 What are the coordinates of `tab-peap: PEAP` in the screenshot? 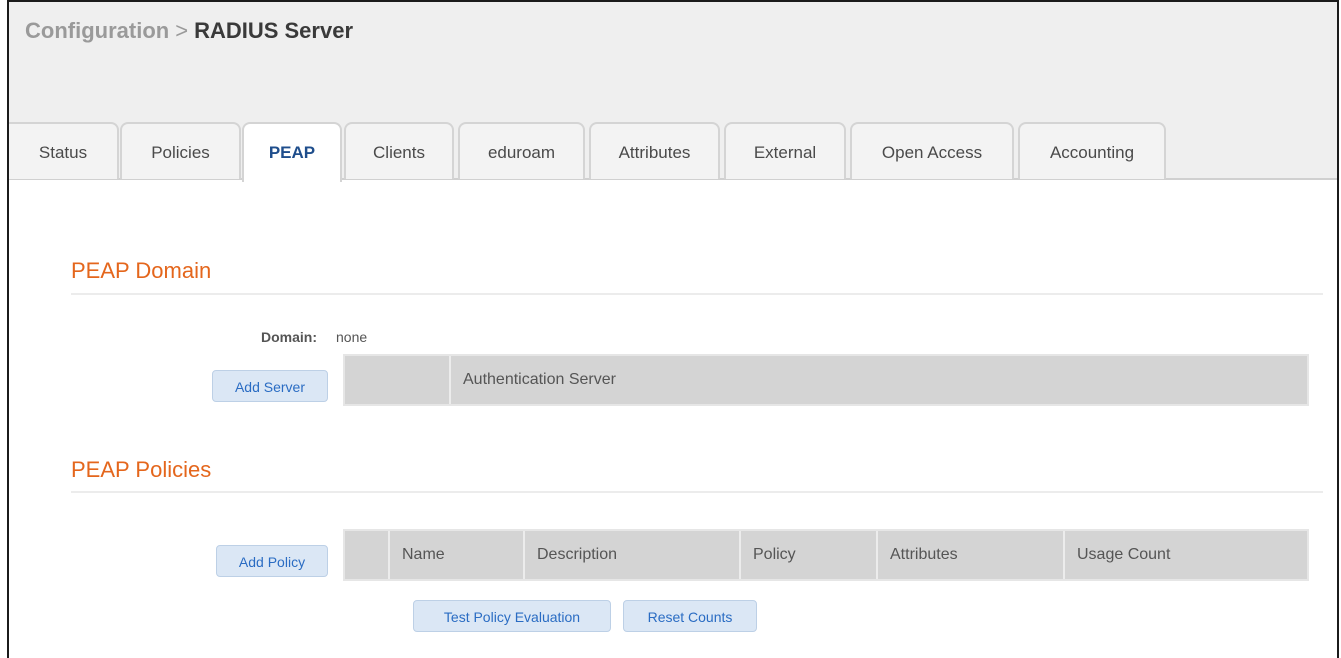 It's located at (292, 152).